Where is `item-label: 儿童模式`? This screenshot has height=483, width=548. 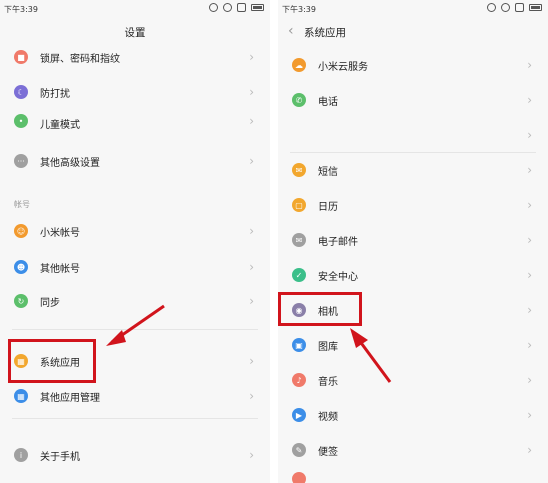 item-label: 儿童模式 is located at coordinates (60, 125).